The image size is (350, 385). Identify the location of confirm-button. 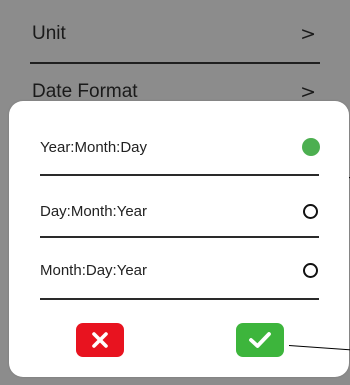
(260, 340).